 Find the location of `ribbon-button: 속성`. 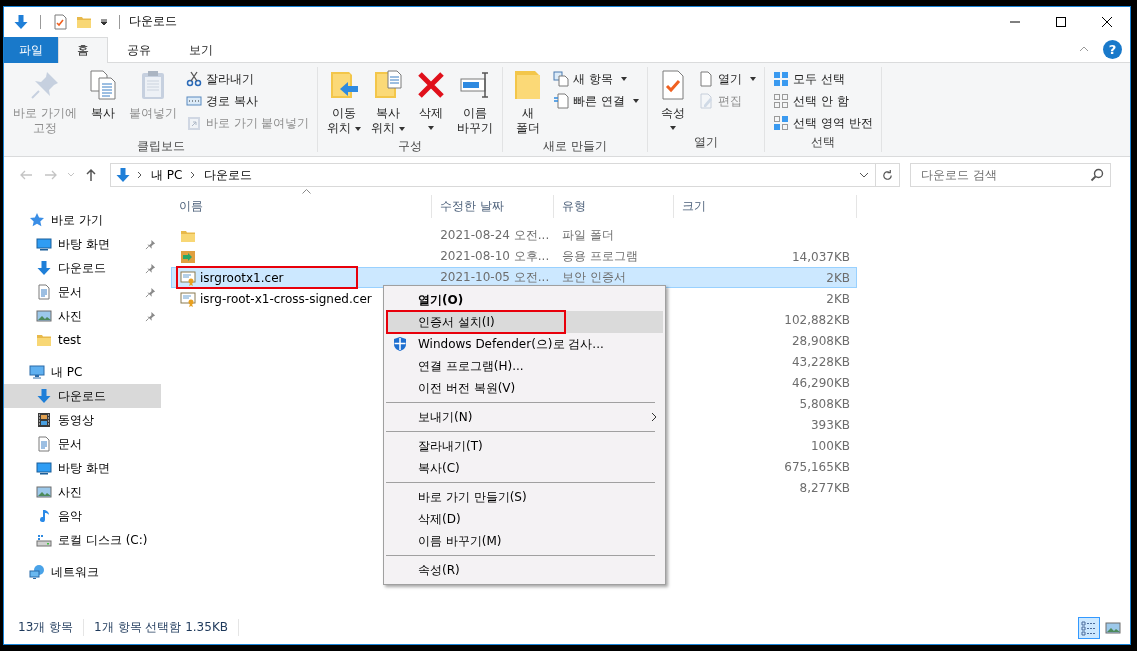

ribbon-button: 속성 is located at coordinates (673, 99).